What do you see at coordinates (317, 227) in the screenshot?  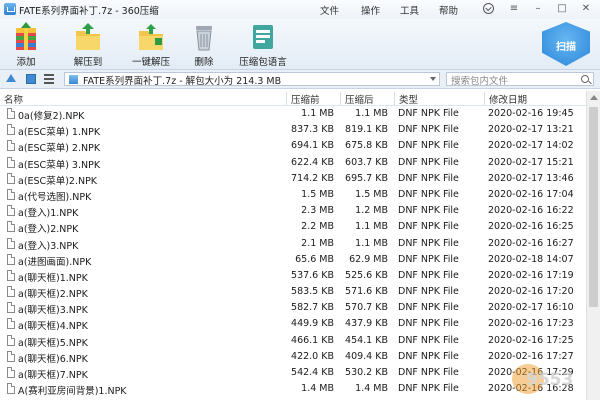 I see `compressed-size: 2.2 MB` at bounding box center [317, 227].